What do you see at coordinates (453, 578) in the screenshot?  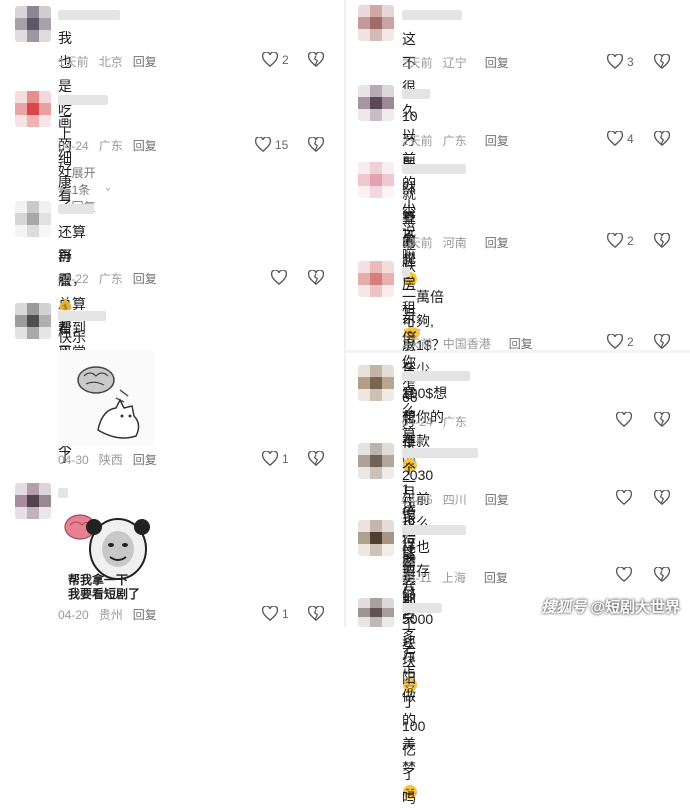 I see `comment-location: 上海` at bounding box center [453, 578].